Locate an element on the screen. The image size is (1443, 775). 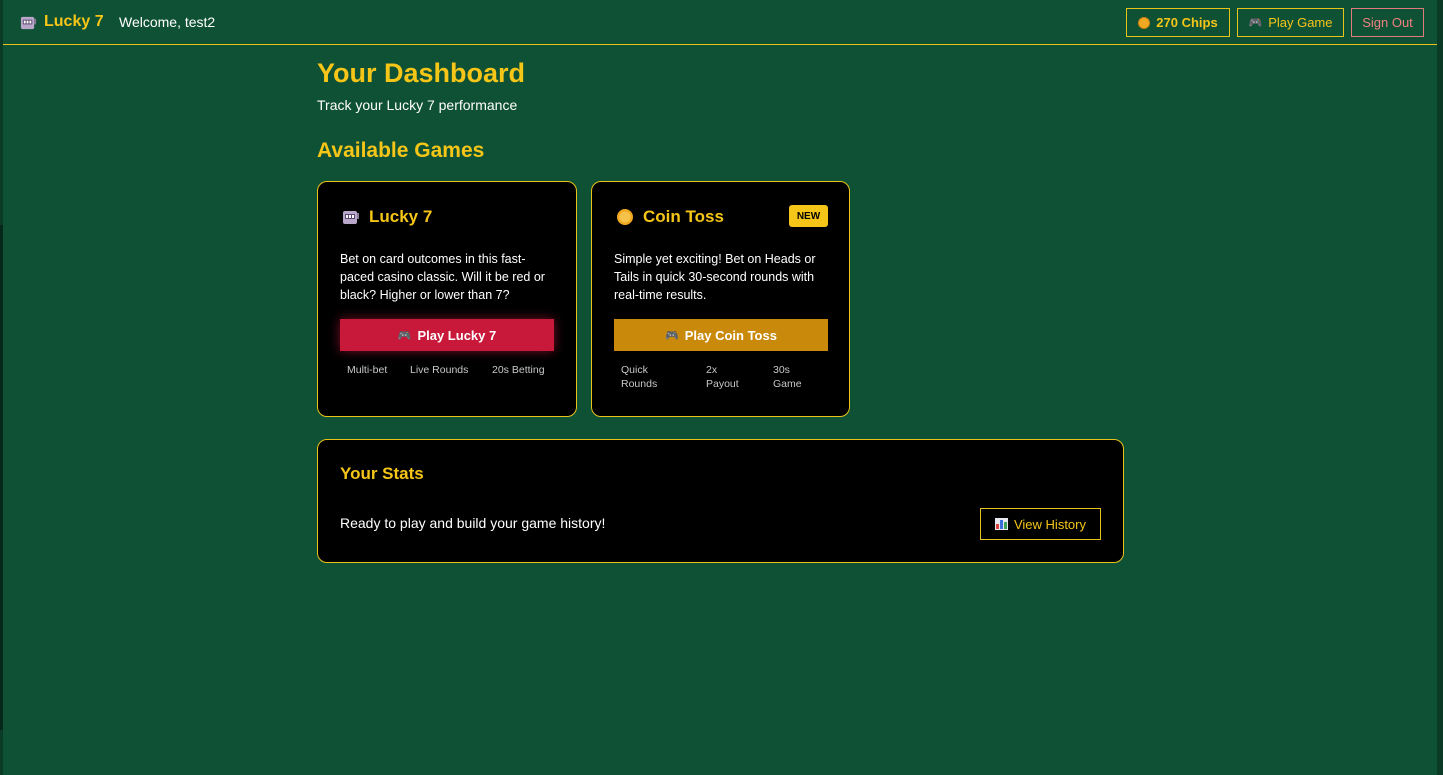
bar-chart-icon is located at coordinates (1001, 524).